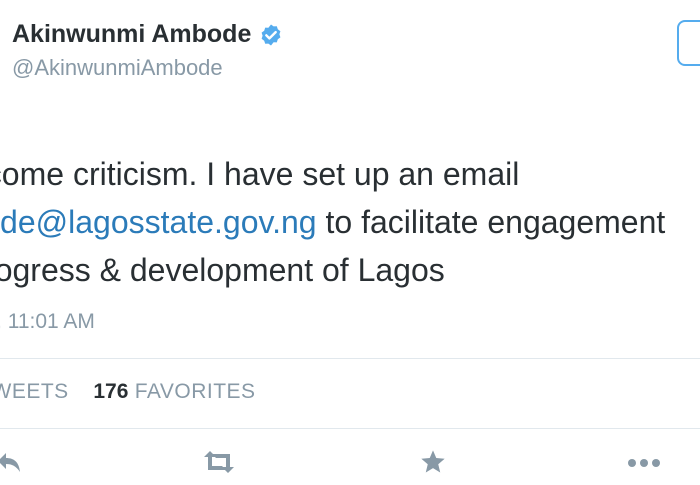 The image size is (700, 485). I want to click on author-name: Akinwunmi Ambode, so click(147, 34).